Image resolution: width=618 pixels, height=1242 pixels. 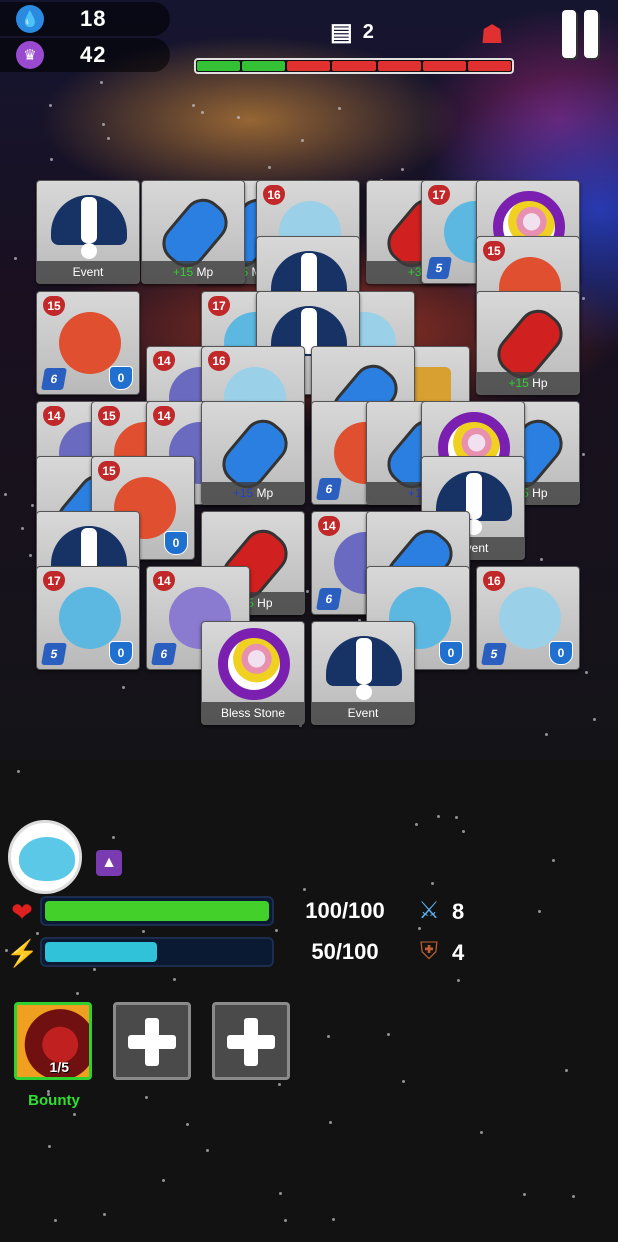 What do you see at coordinates (528, 343) in the screenshot?
I see `card-hp-potion: +15 Hp` at bounding box center [528, 343].